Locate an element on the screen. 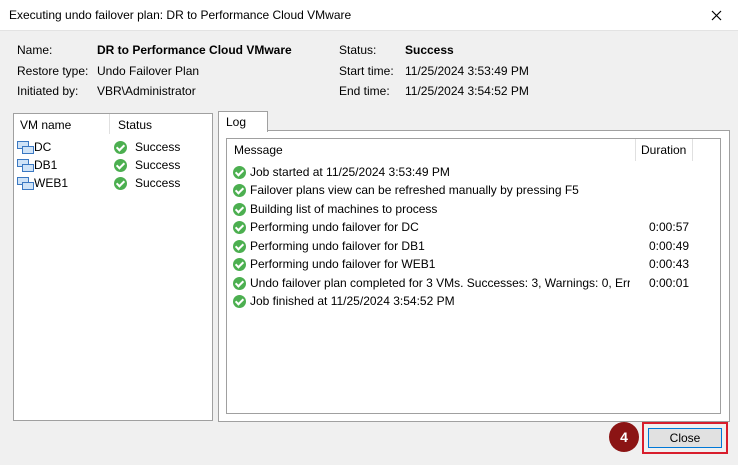 This screenshot has height=465, width=738. restore-type-value: Undo Failover Plan is located at coordinates (148, 71).